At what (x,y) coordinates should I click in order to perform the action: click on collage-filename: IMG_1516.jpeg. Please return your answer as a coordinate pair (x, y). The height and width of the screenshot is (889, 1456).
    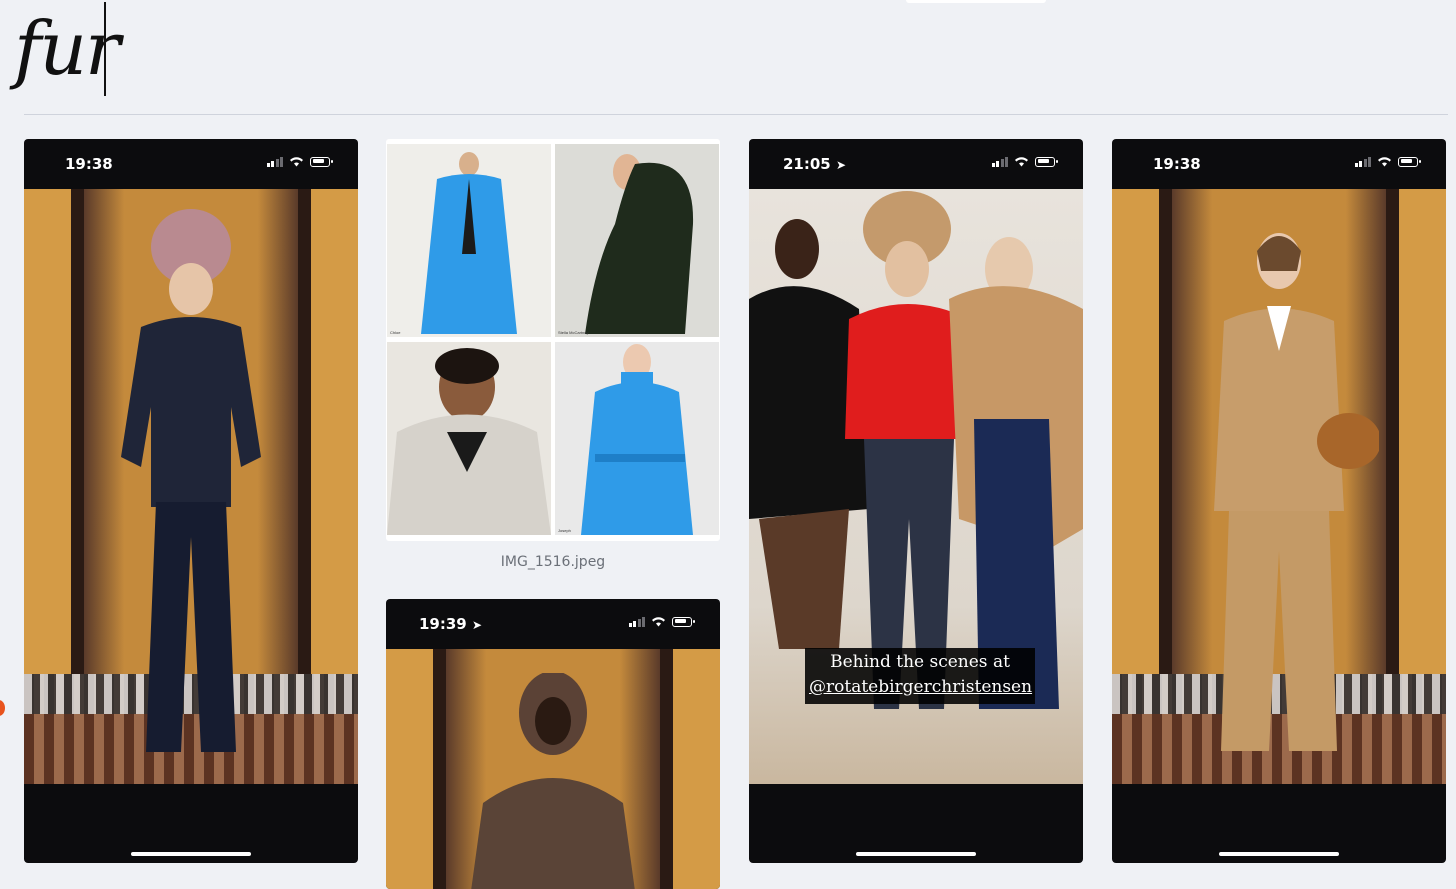
    Looking at the image, I should click on (553, 562).